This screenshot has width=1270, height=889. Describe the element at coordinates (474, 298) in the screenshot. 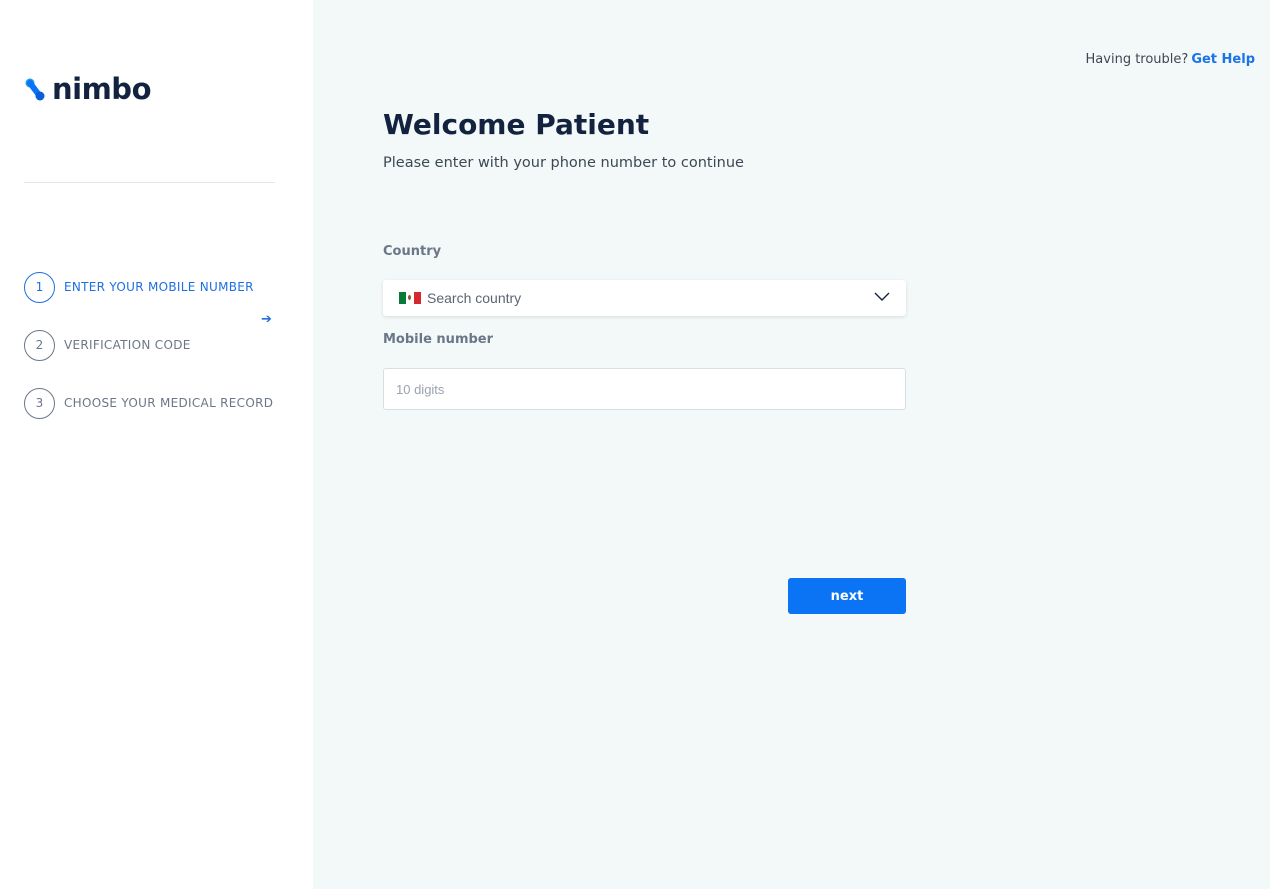

I see `country-placeholder: Search country` at that location.